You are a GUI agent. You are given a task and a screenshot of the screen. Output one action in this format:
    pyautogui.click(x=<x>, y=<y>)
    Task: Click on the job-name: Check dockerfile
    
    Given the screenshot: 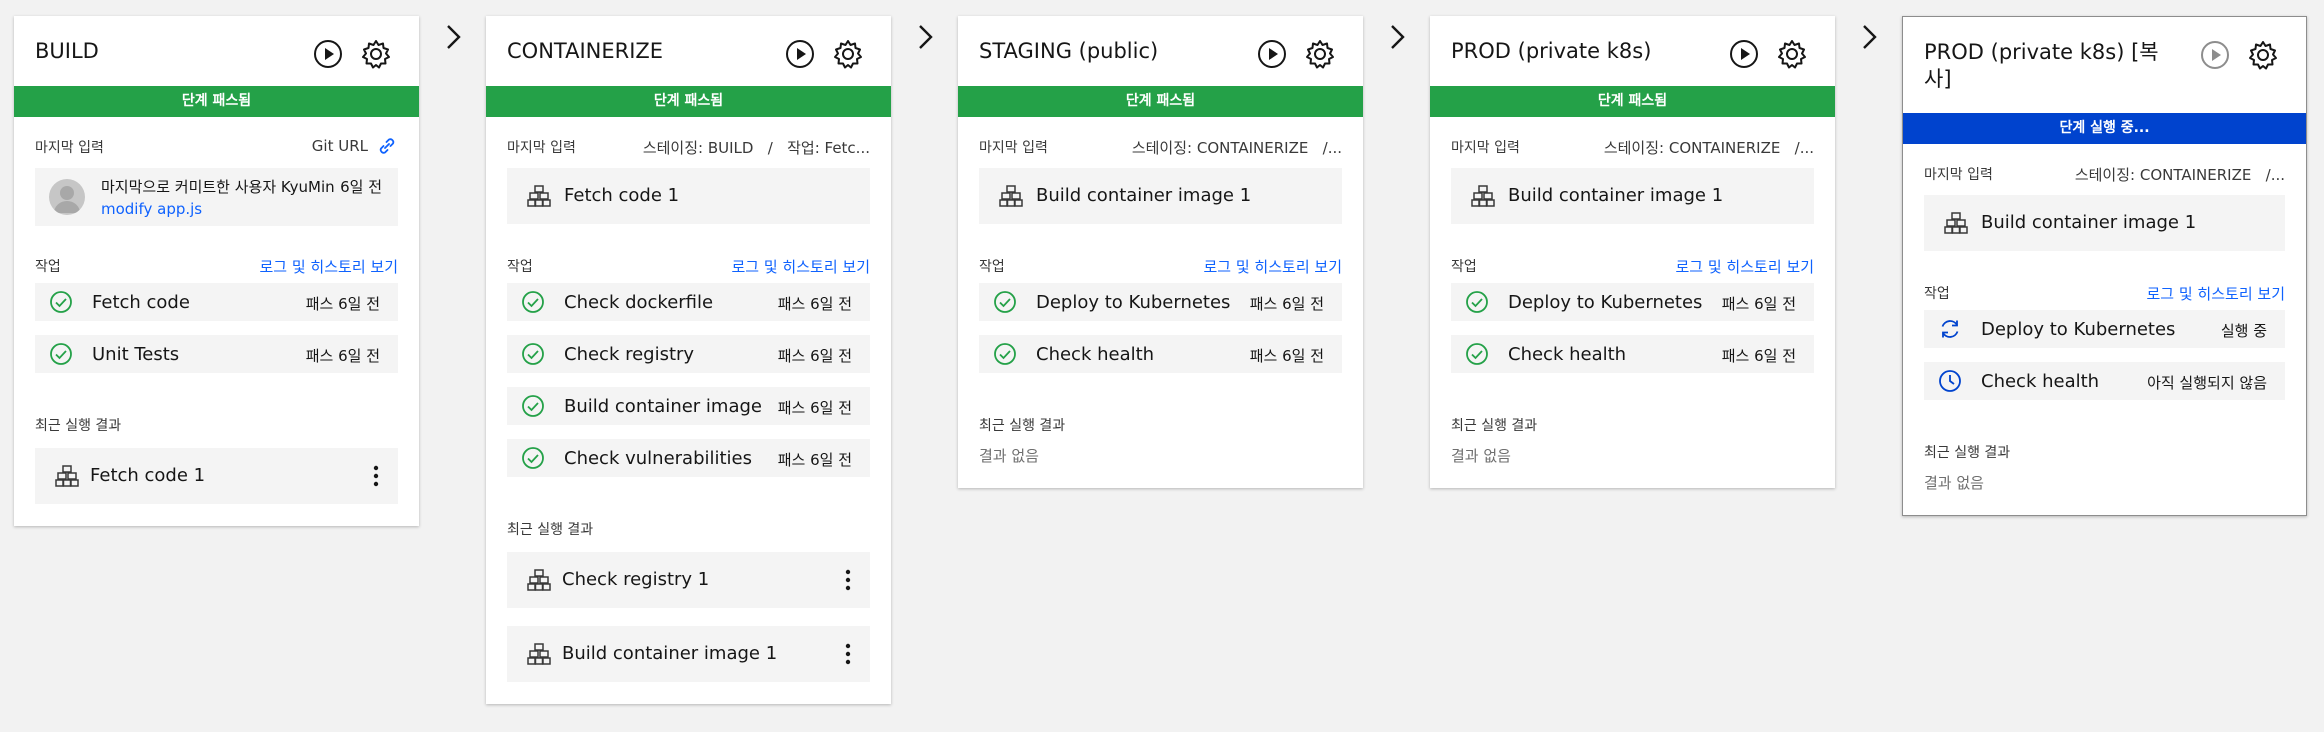 What is the action you would take?
    pyautogui.click(x=639, y=302)
    